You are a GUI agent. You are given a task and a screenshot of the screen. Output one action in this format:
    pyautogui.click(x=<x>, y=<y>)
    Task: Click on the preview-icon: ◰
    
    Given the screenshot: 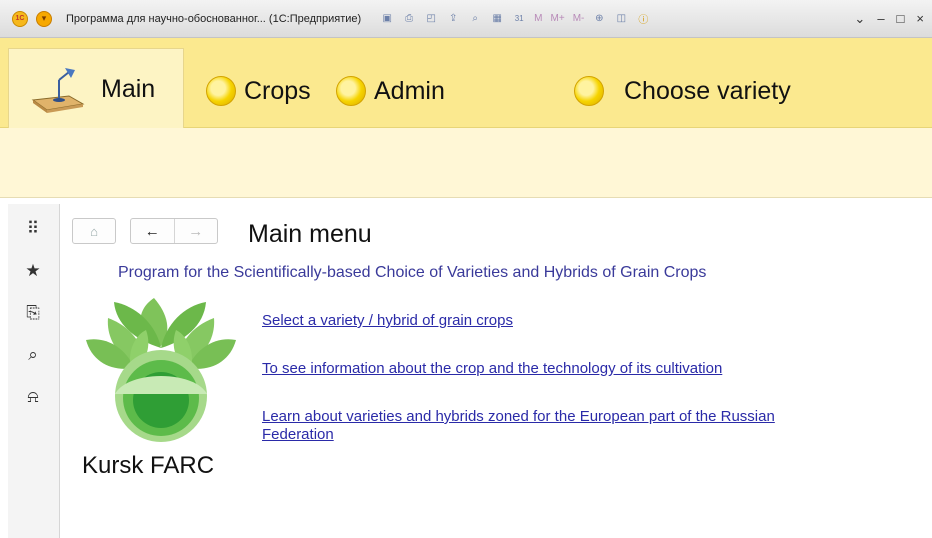 What is the action you would take?
    pyautogui.click(x=431, y=19)
    